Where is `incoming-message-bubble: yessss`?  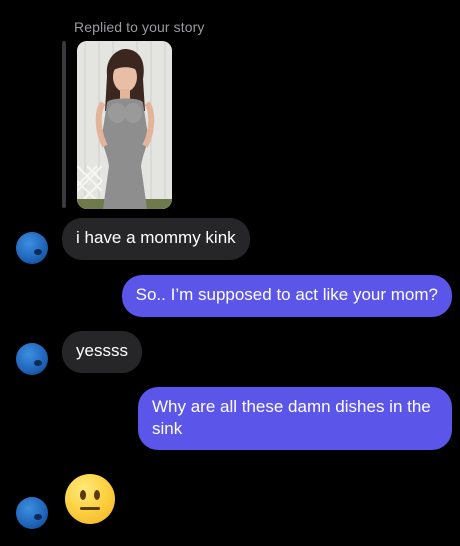 incoming-message-bubble: yessss is located at coordinates (102, 352).